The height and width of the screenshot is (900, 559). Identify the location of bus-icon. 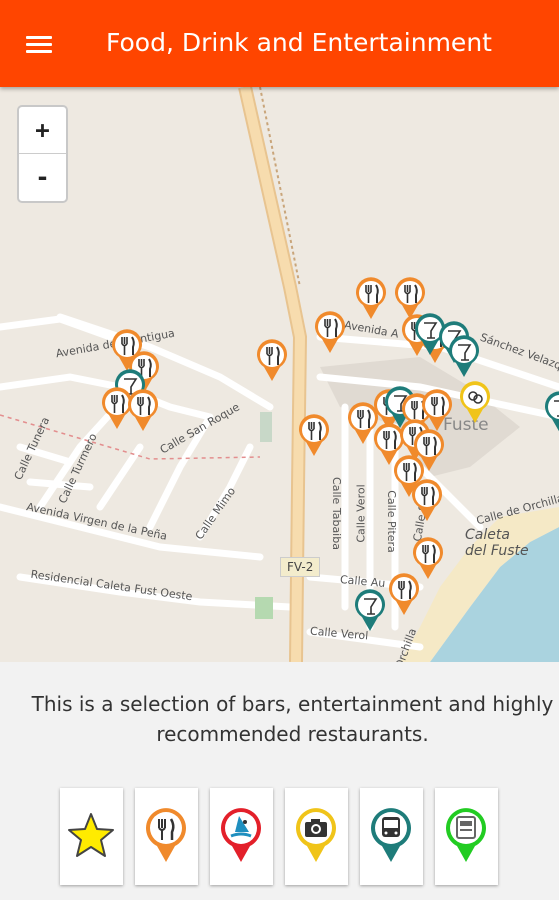
(391, 835).